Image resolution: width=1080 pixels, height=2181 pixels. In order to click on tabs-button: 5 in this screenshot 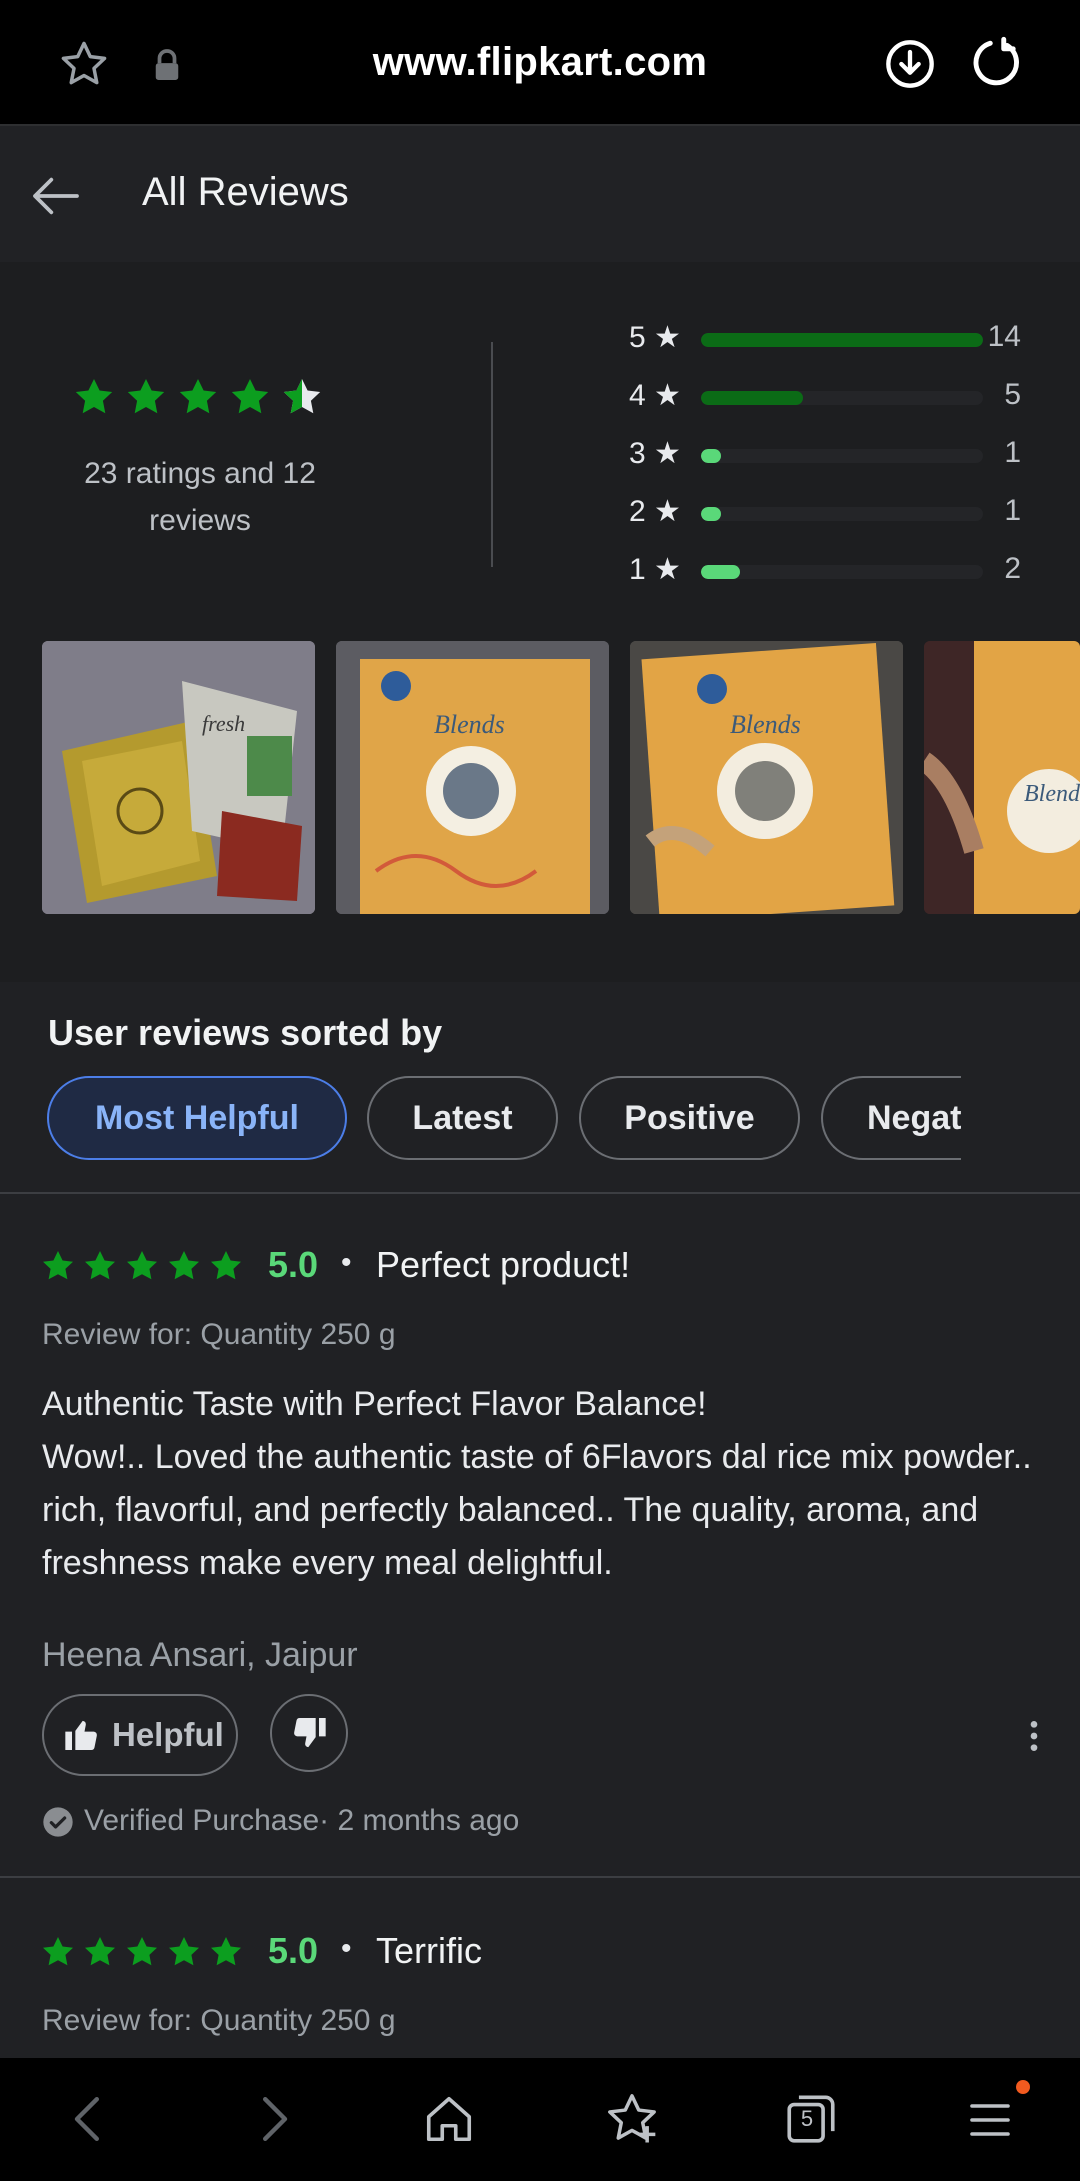, I will do `click(811, 2119)`.